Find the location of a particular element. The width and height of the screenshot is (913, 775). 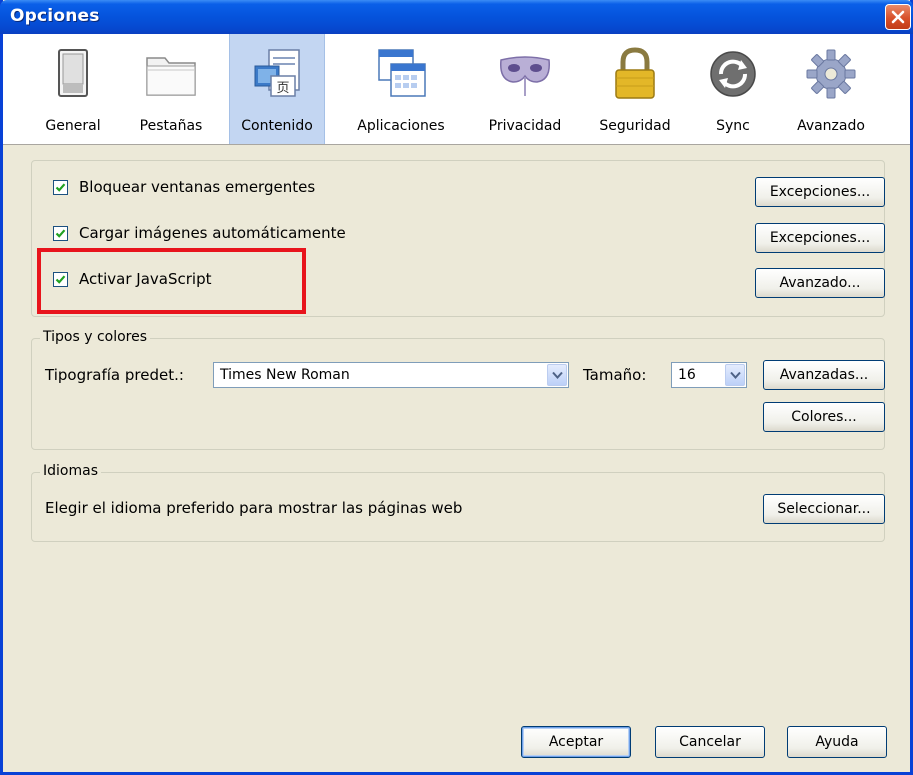

tab-seguridad: Seguridad is located at coordinates (635, 89).